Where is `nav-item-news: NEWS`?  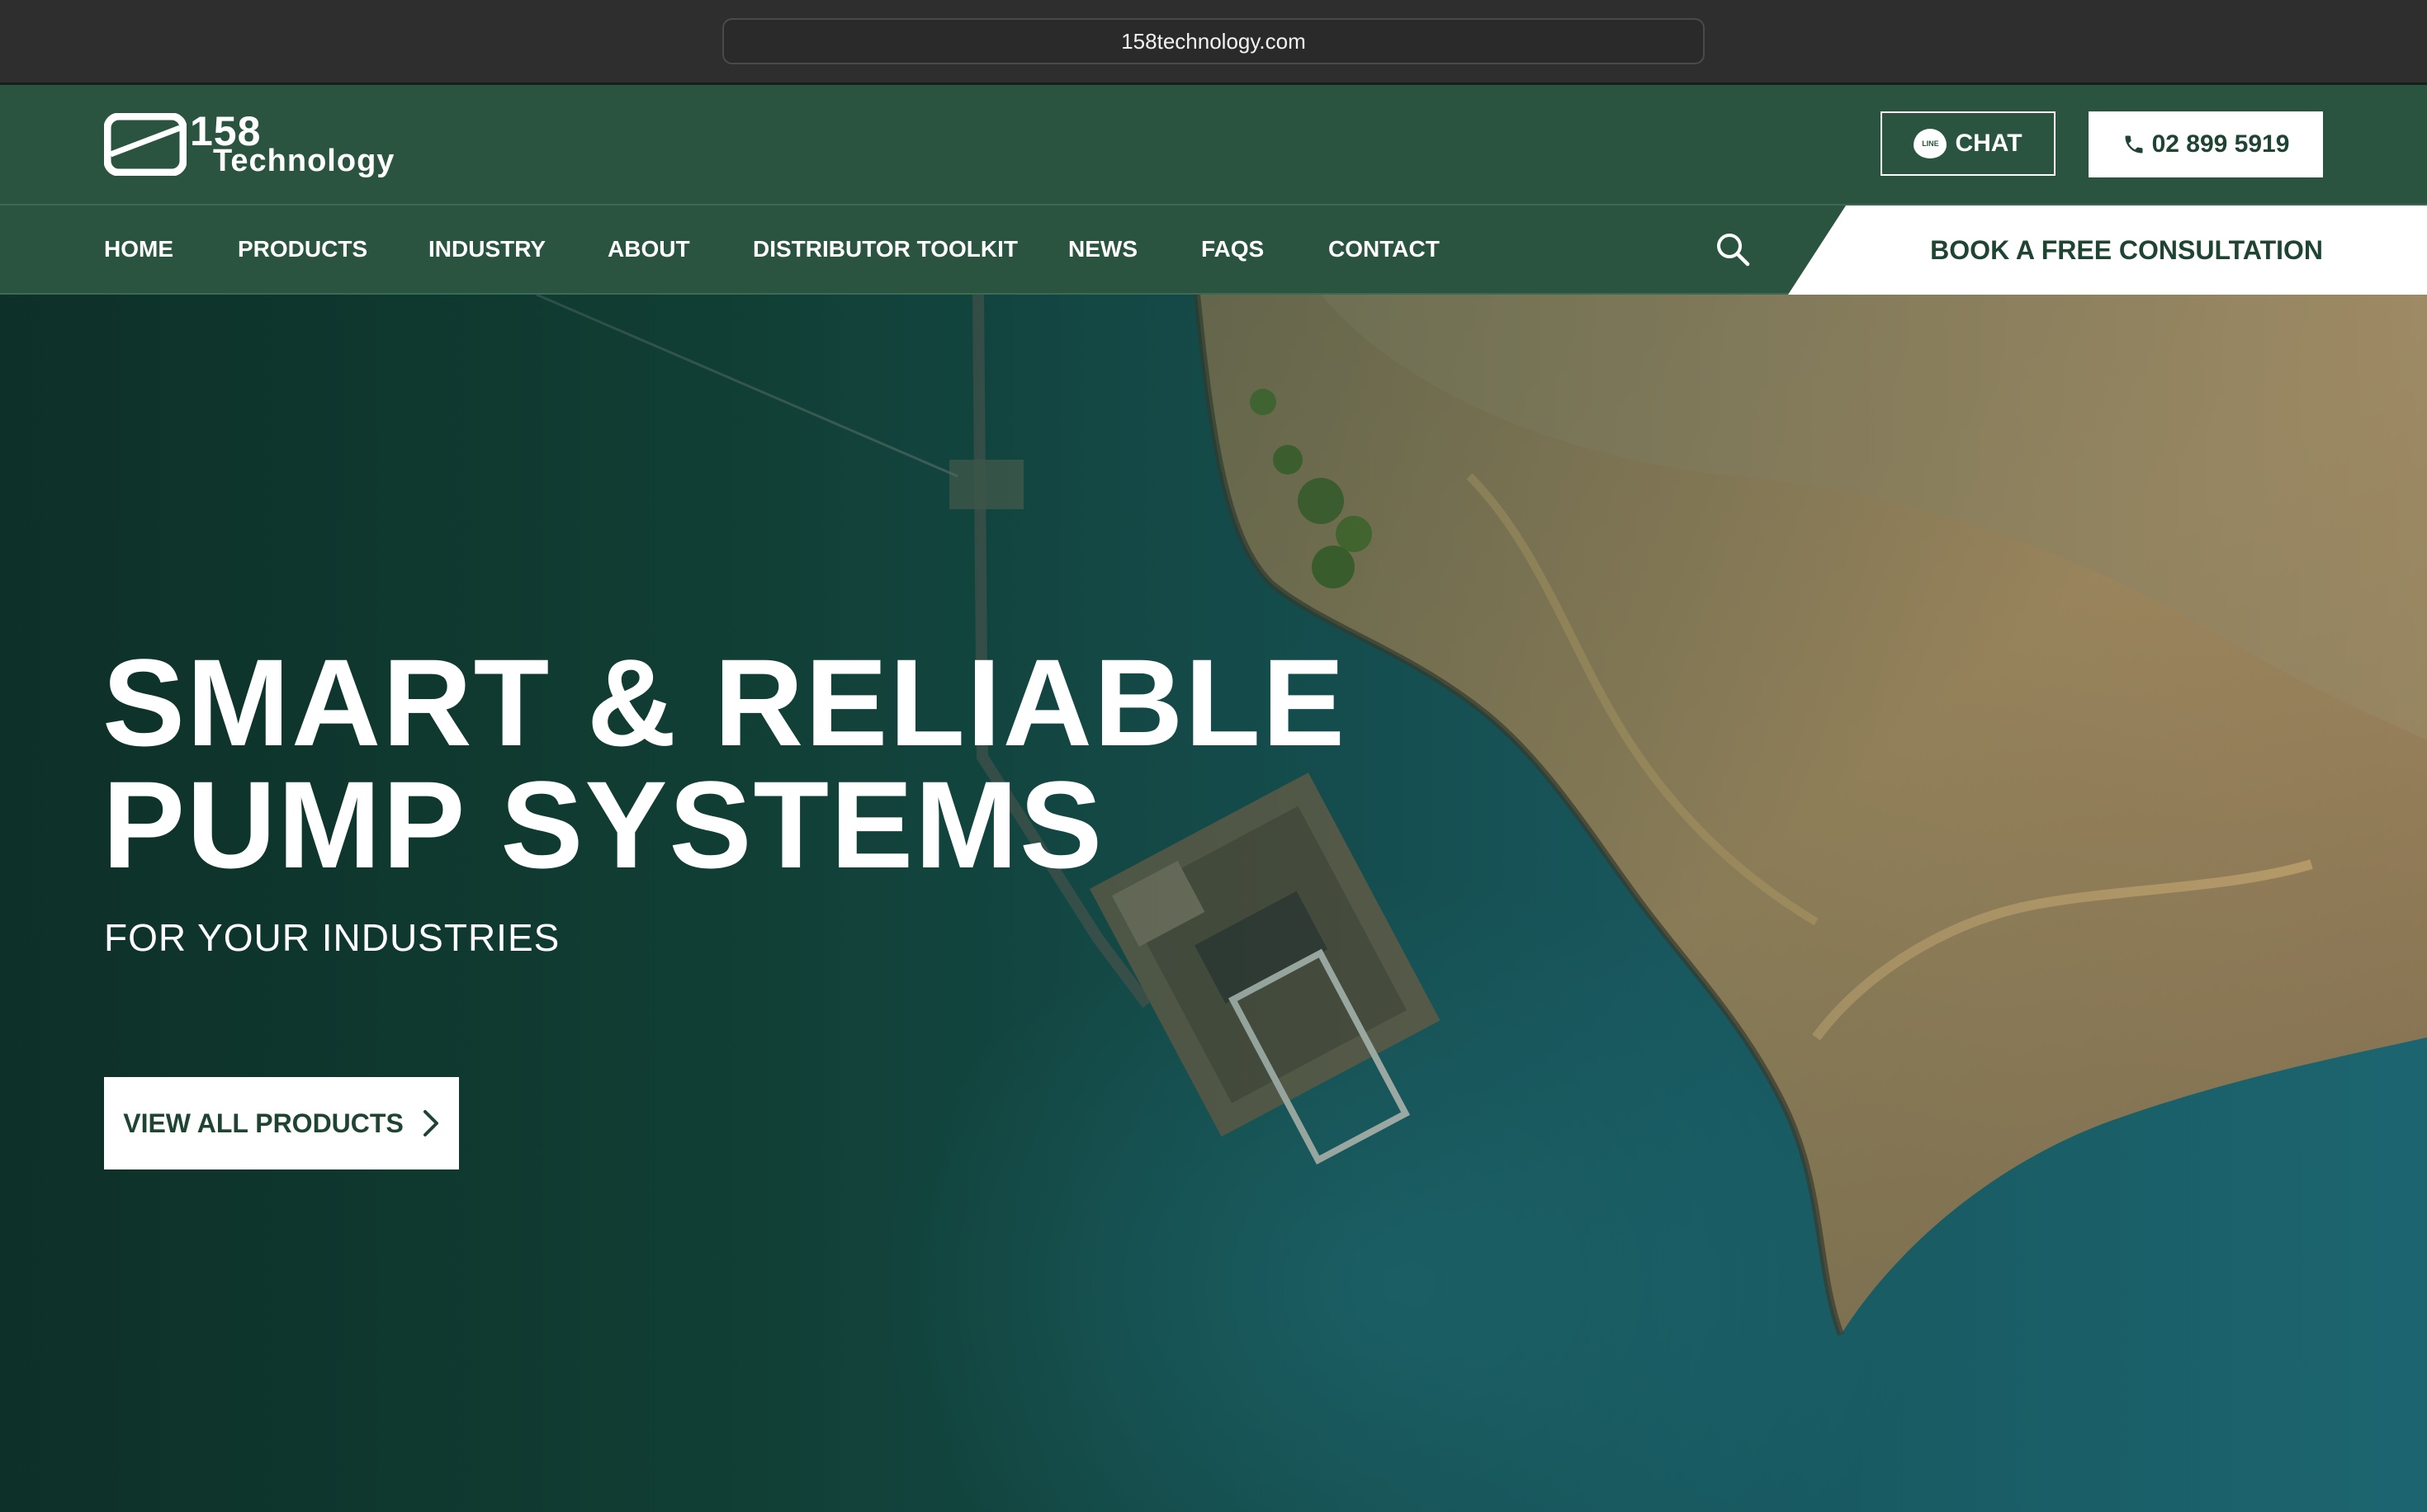 nav-item-news: NEWS is located at coordinates (1103, 250).